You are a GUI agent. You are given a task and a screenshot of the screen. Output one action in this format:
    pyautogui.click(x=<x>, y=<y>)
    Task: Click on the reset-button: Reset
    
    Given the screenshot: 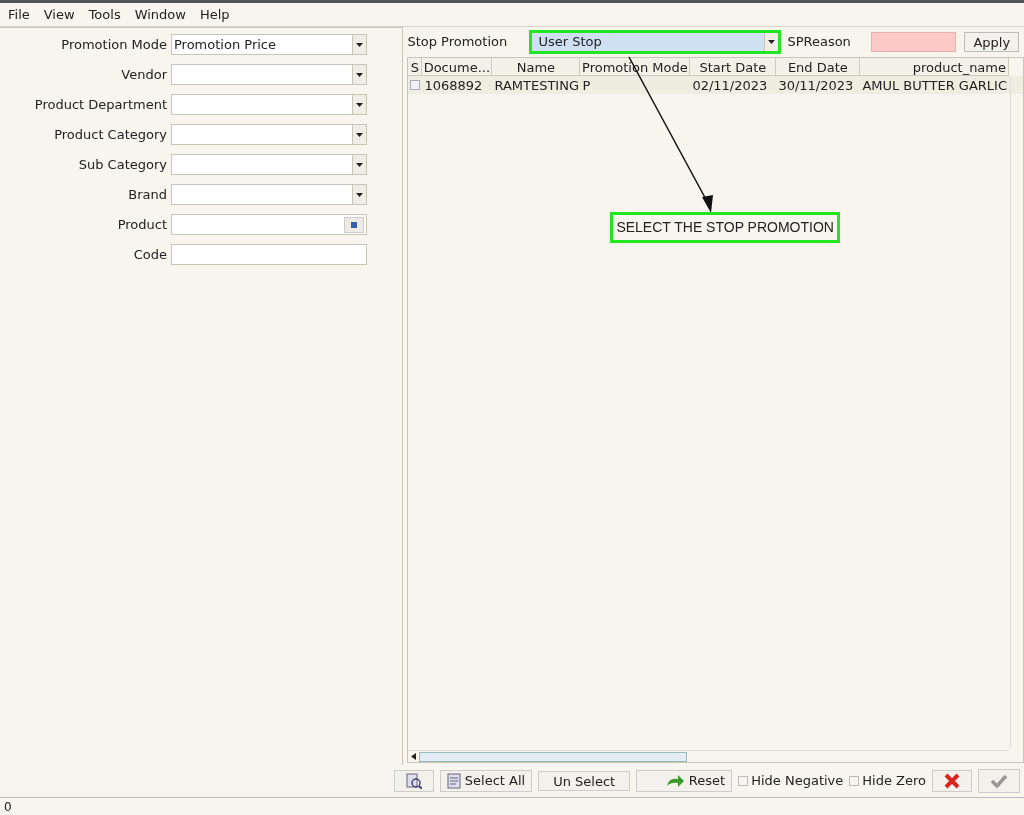 What is the action you would take?
    pyautogui.click(x=684, y=781)
    